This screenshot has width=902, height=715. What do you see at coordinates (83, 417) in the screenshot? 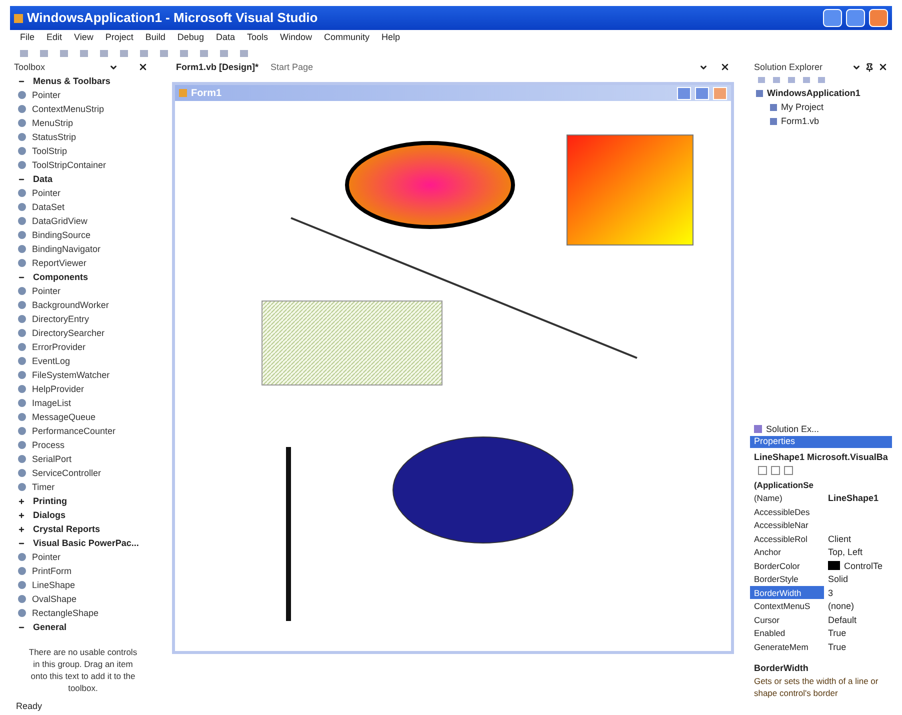
I see `toolbox-item: MessageQueue` at bounding box center [83, 417].